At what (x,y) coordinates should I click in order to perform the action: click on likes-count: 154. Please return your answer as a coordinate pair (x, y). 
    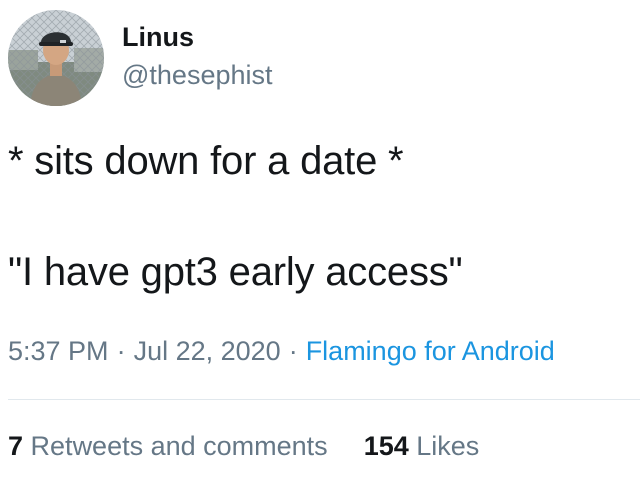
    Looking at the image, I should click on (386, 446).